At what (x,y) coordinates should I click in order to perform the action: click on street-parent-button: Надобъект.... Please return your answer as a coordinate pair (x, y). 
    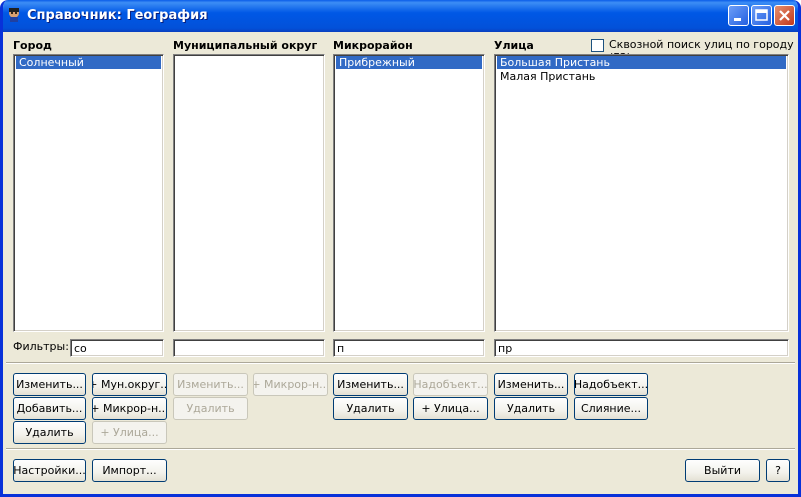
    Looking at the image, I should click on (611, 384).